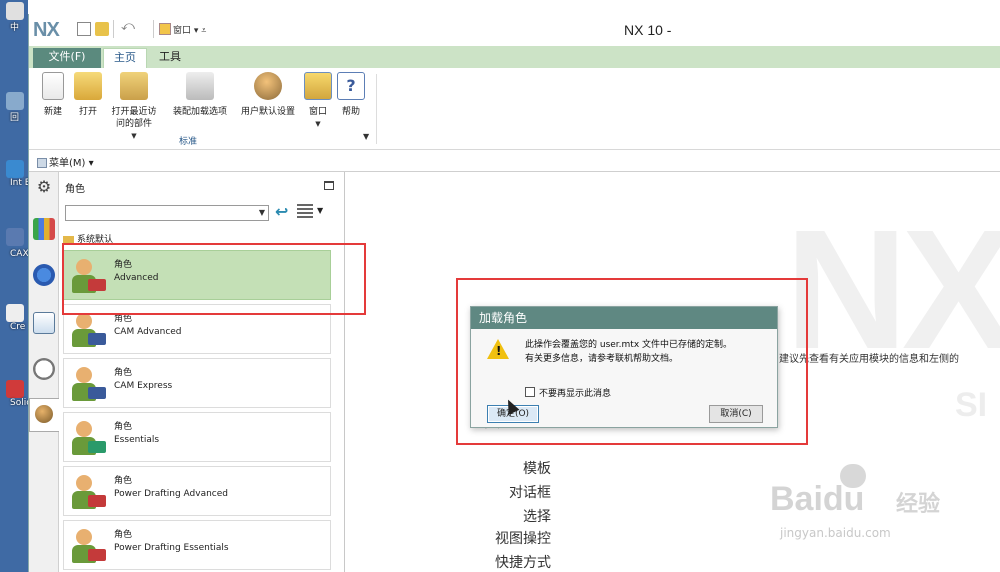  What do you see at coordinates (530, 392) in the screenshot?
I see `dont-show-again-checkbox` at bounding box center [530, 392].